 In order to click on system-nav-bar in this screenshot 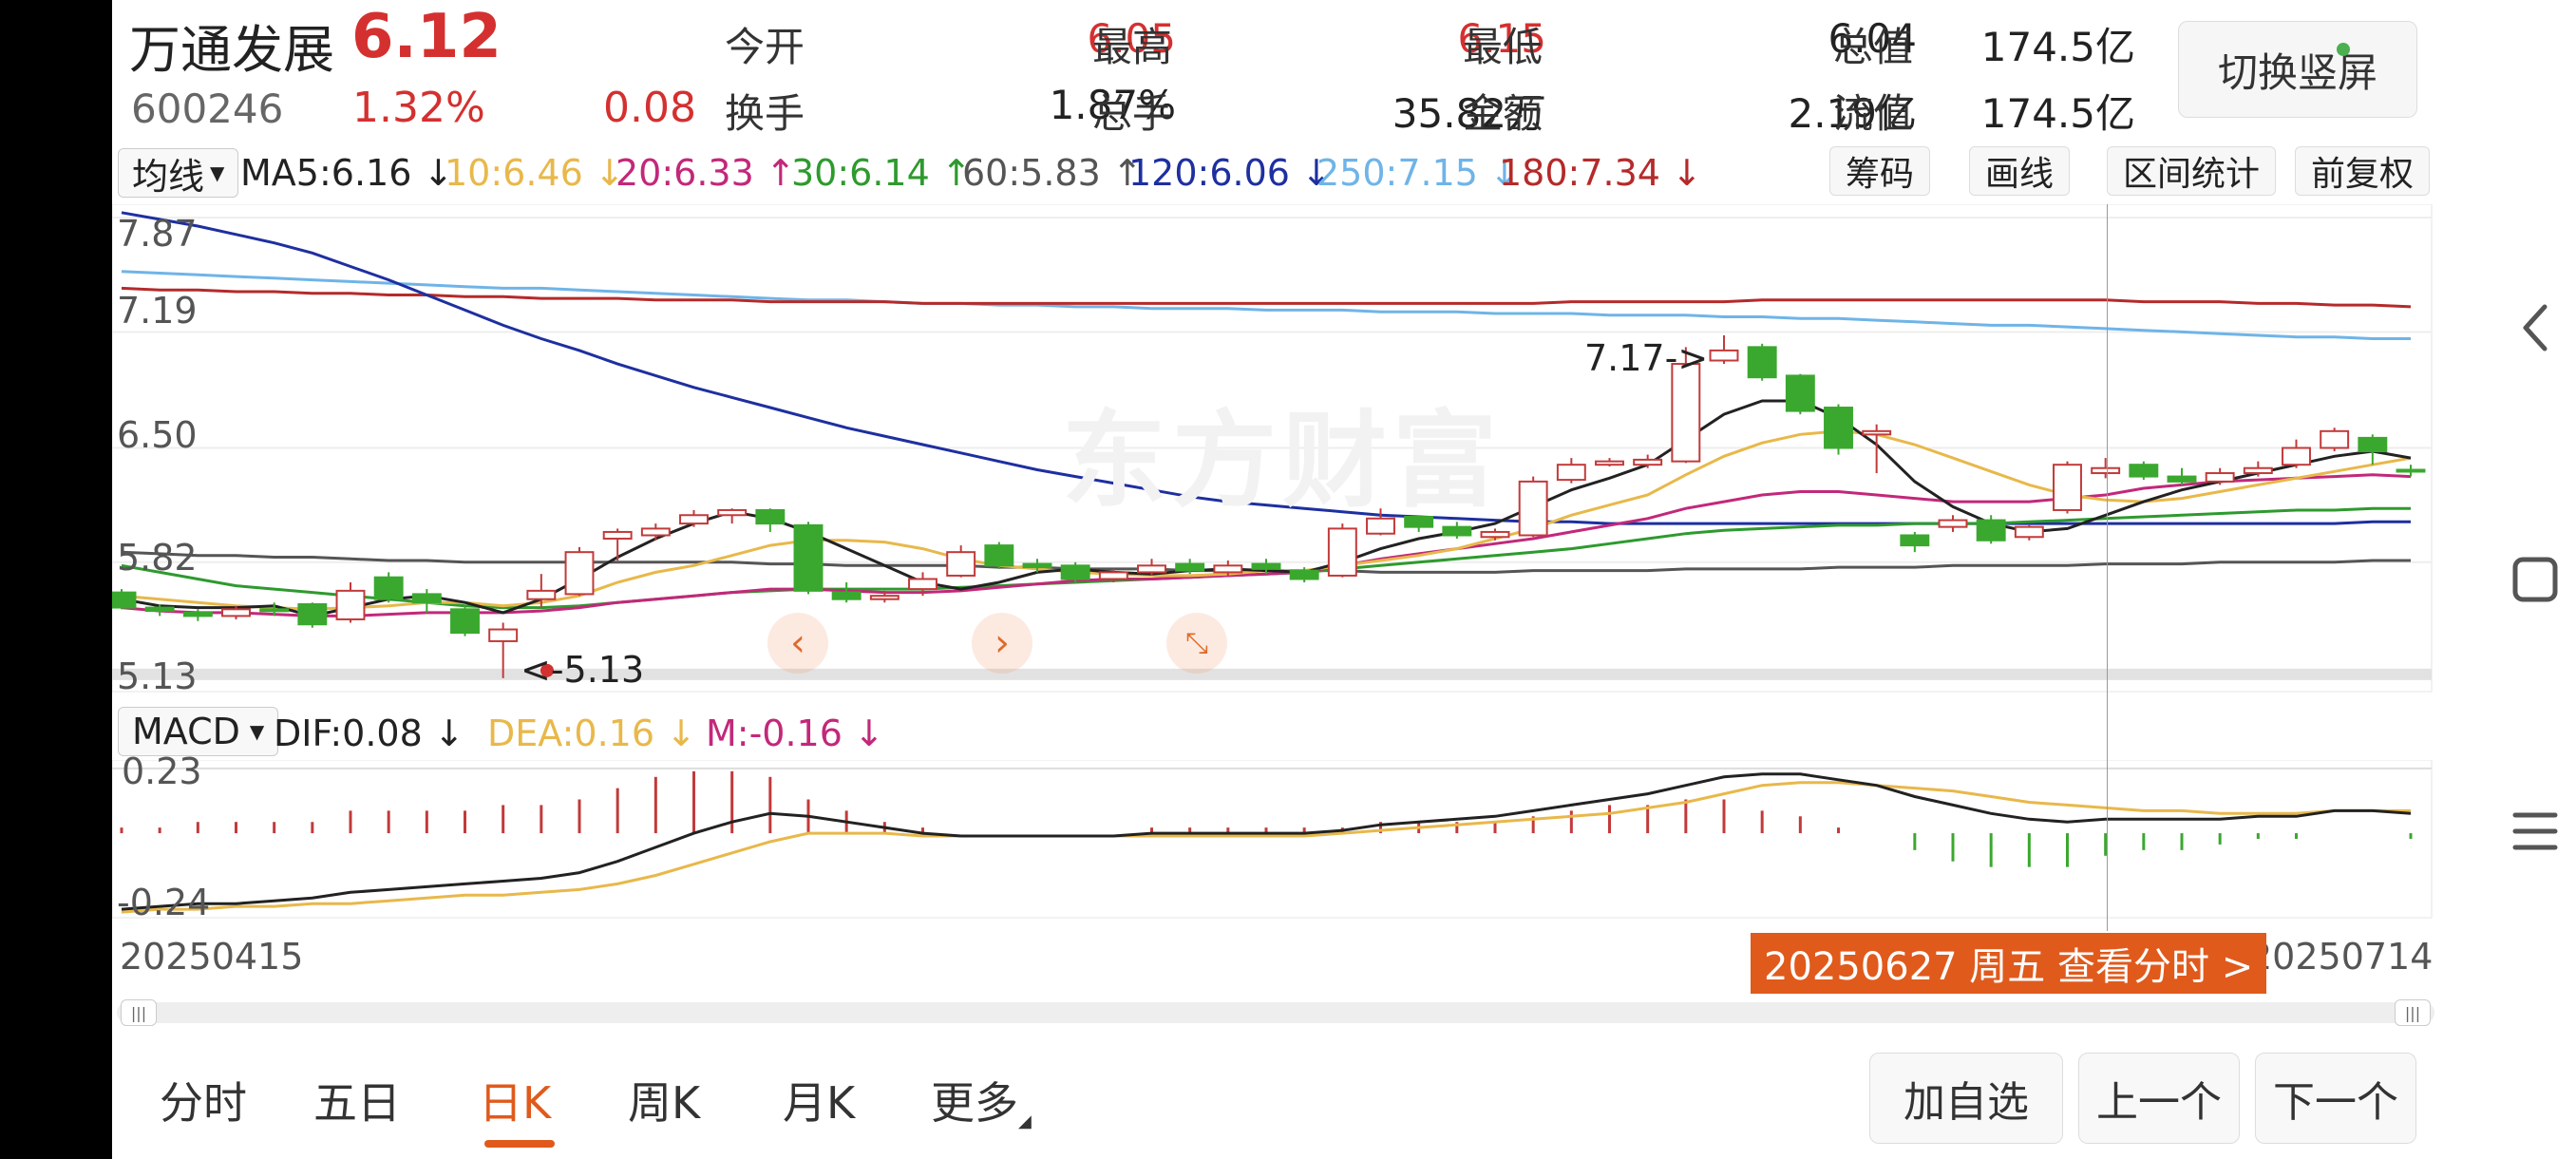, I will do `click(2535, 579)`.